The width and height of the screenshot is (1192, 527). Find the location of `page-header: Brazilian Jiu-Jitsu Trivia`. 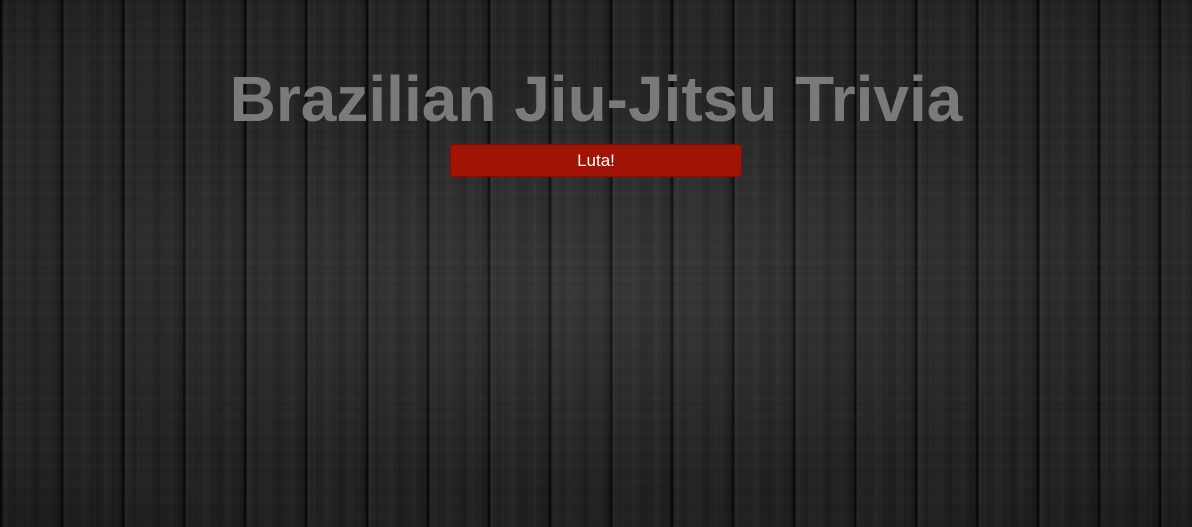

page-header: Brazilian Jiu-Jitsu Trivia is located at coordinates (596, 99).